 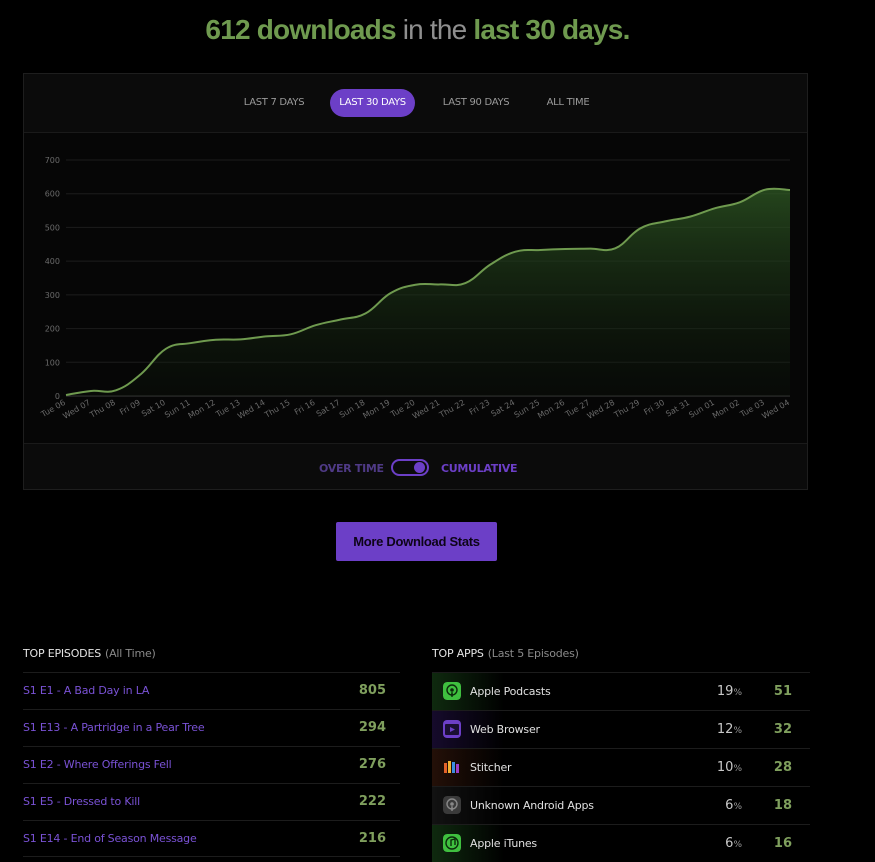 I want to click on headline-count: 612 downloads, so click(x=300, y=29).